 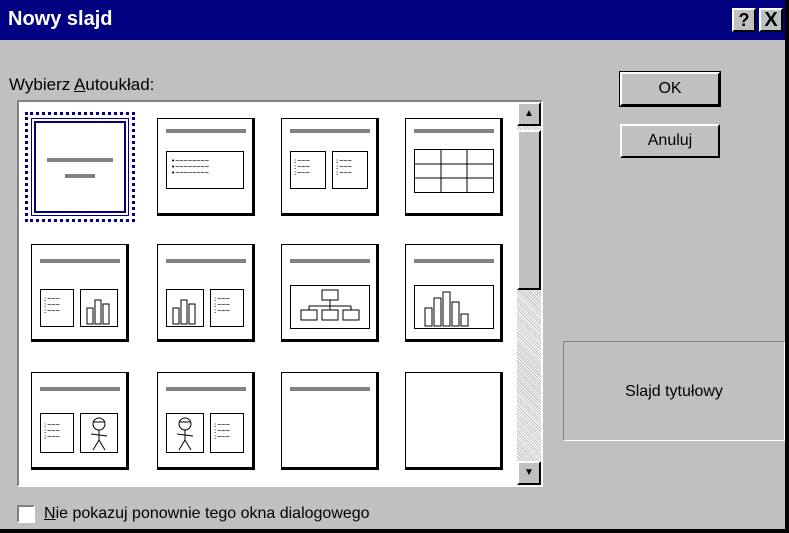 I want to click on ok-button: OK, so click(x=670, y=89).